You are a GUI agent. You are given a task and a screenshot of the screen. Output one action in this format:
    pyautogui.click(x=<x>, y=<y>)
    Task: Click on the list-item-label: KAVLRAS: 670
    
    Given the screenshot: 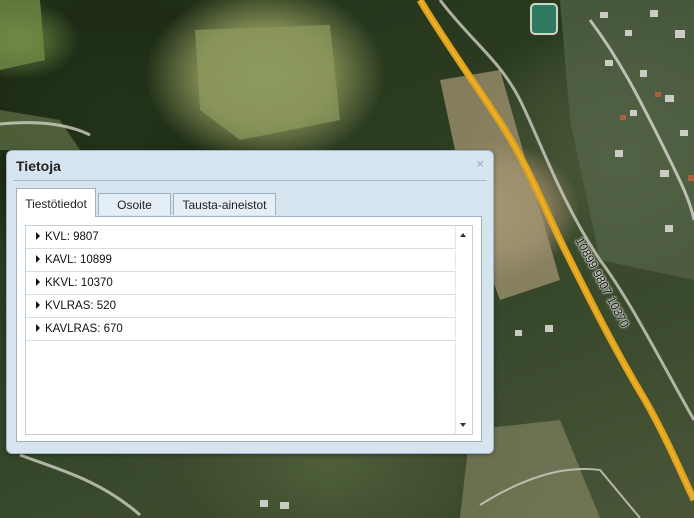 What is the action you would take?
    pyautogui.click(x=84, y=329)
    